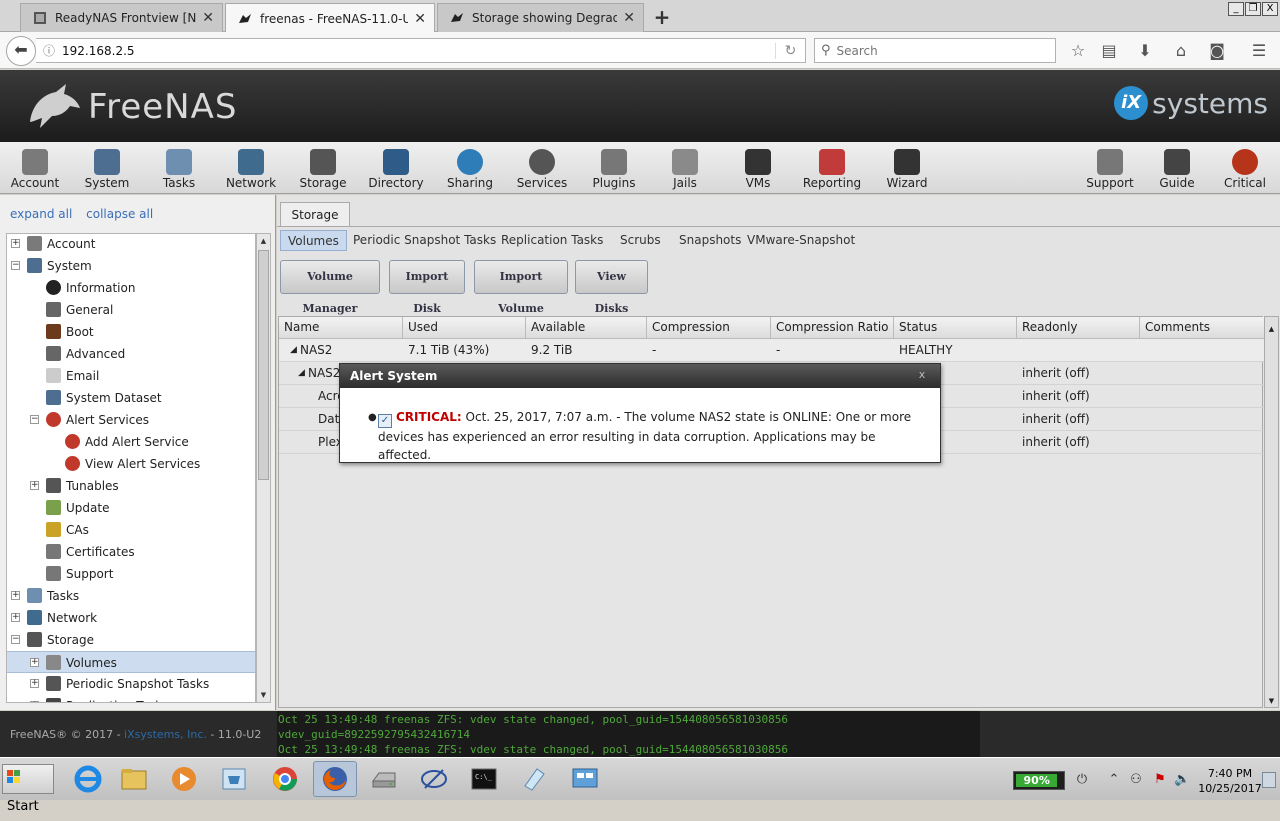 This screenshot has width=1280, height=821. Describe the element at coordinates (640, 376) in the screenshot. I see `dialog-title: Alert System` at that location.